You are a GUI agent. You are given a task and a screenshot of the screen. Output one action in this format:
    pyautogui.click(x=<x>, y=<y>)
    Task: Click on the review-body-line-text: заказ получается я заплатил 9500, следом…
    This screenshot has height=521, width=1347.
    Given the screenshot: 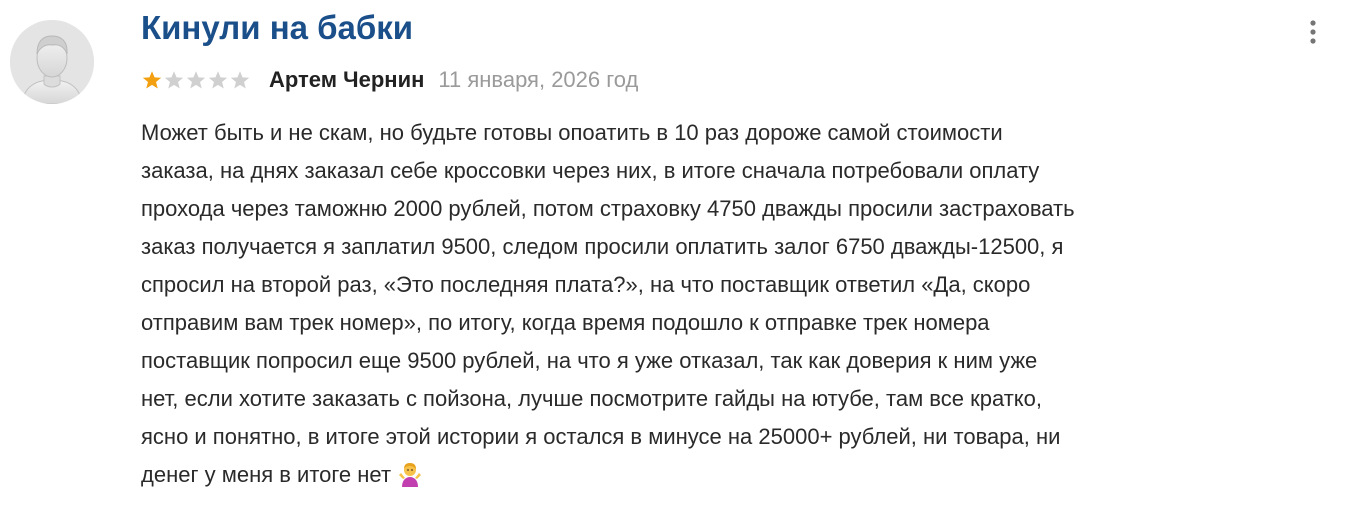 What is the action you would take?
    pyautogui.click(x=602, y=246)
    